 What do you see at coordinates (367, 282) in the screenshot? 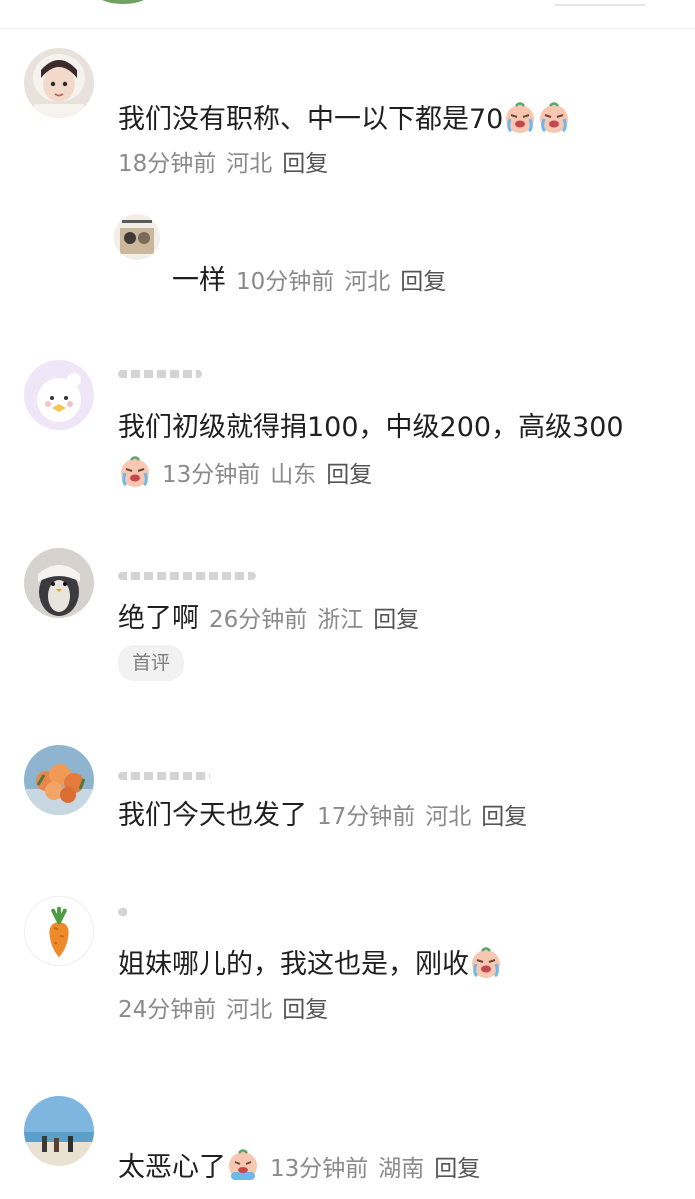
I see `sub-reply-location: 河北` at bounding box center [367, 282].